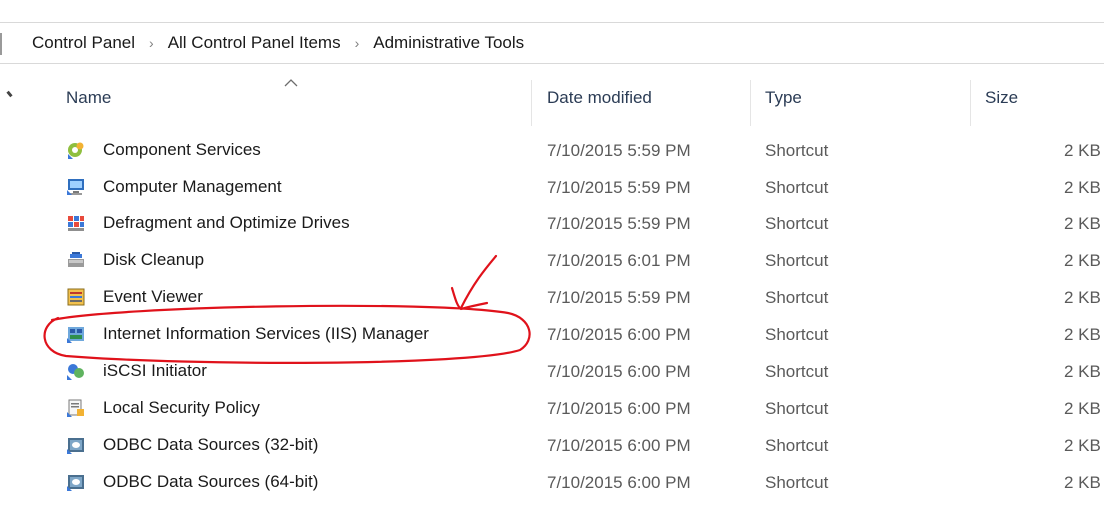 The height and width of the screenshot is (506, 1104). What do you see at coordinates (211, 481) in the screenshot?
I see `file-name: ODBC Data Sources (64-bit)` at bounding box center [211, 481].